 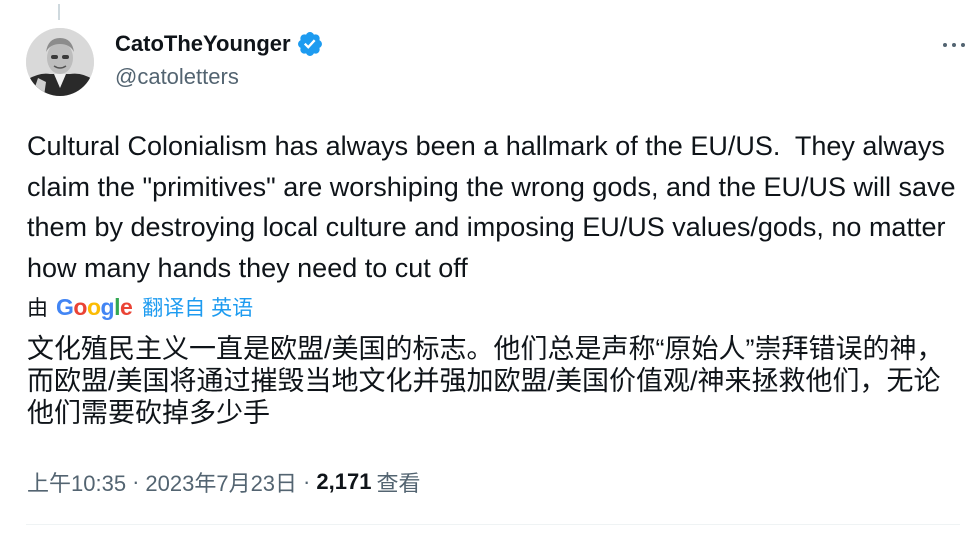 I want to click on translation-by-prefix: 由, so click(x=37, y=308).